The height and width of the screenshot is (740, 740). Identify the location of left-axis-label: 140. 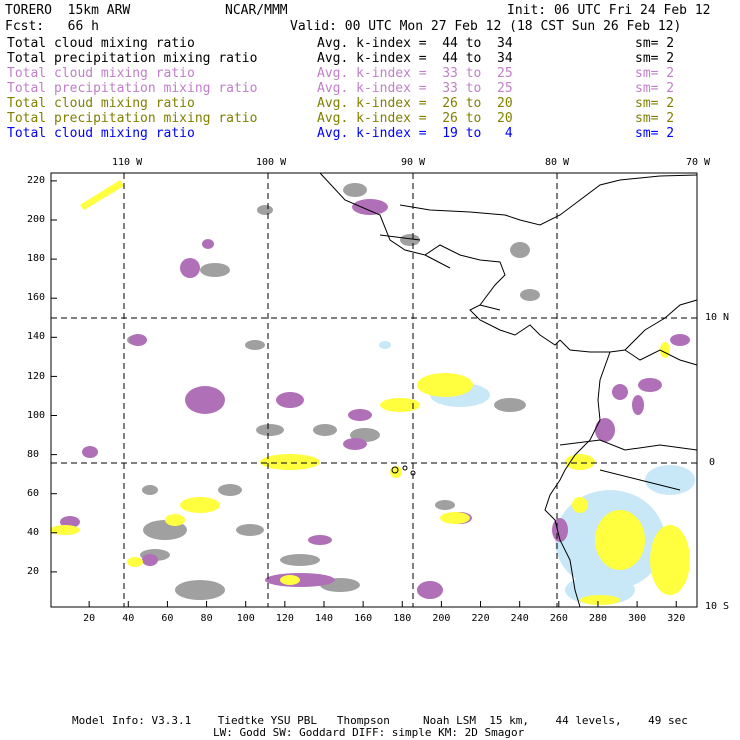
(36, 337).